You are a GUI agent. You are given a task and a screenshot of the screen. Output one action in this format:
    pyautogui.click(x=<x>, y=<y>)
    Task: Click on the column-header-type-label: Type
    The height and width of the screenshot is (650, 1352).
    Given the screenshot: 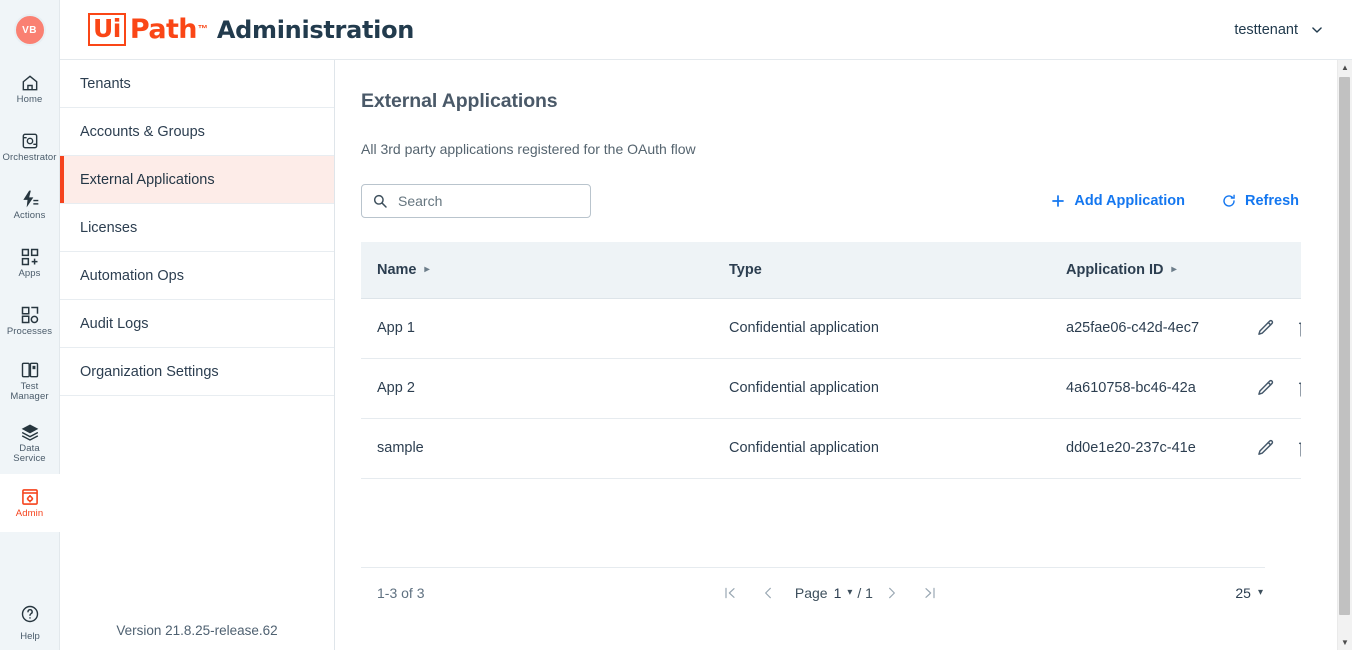 What is the action you would take?
    pyautogui.click(x=745, y=269)
    